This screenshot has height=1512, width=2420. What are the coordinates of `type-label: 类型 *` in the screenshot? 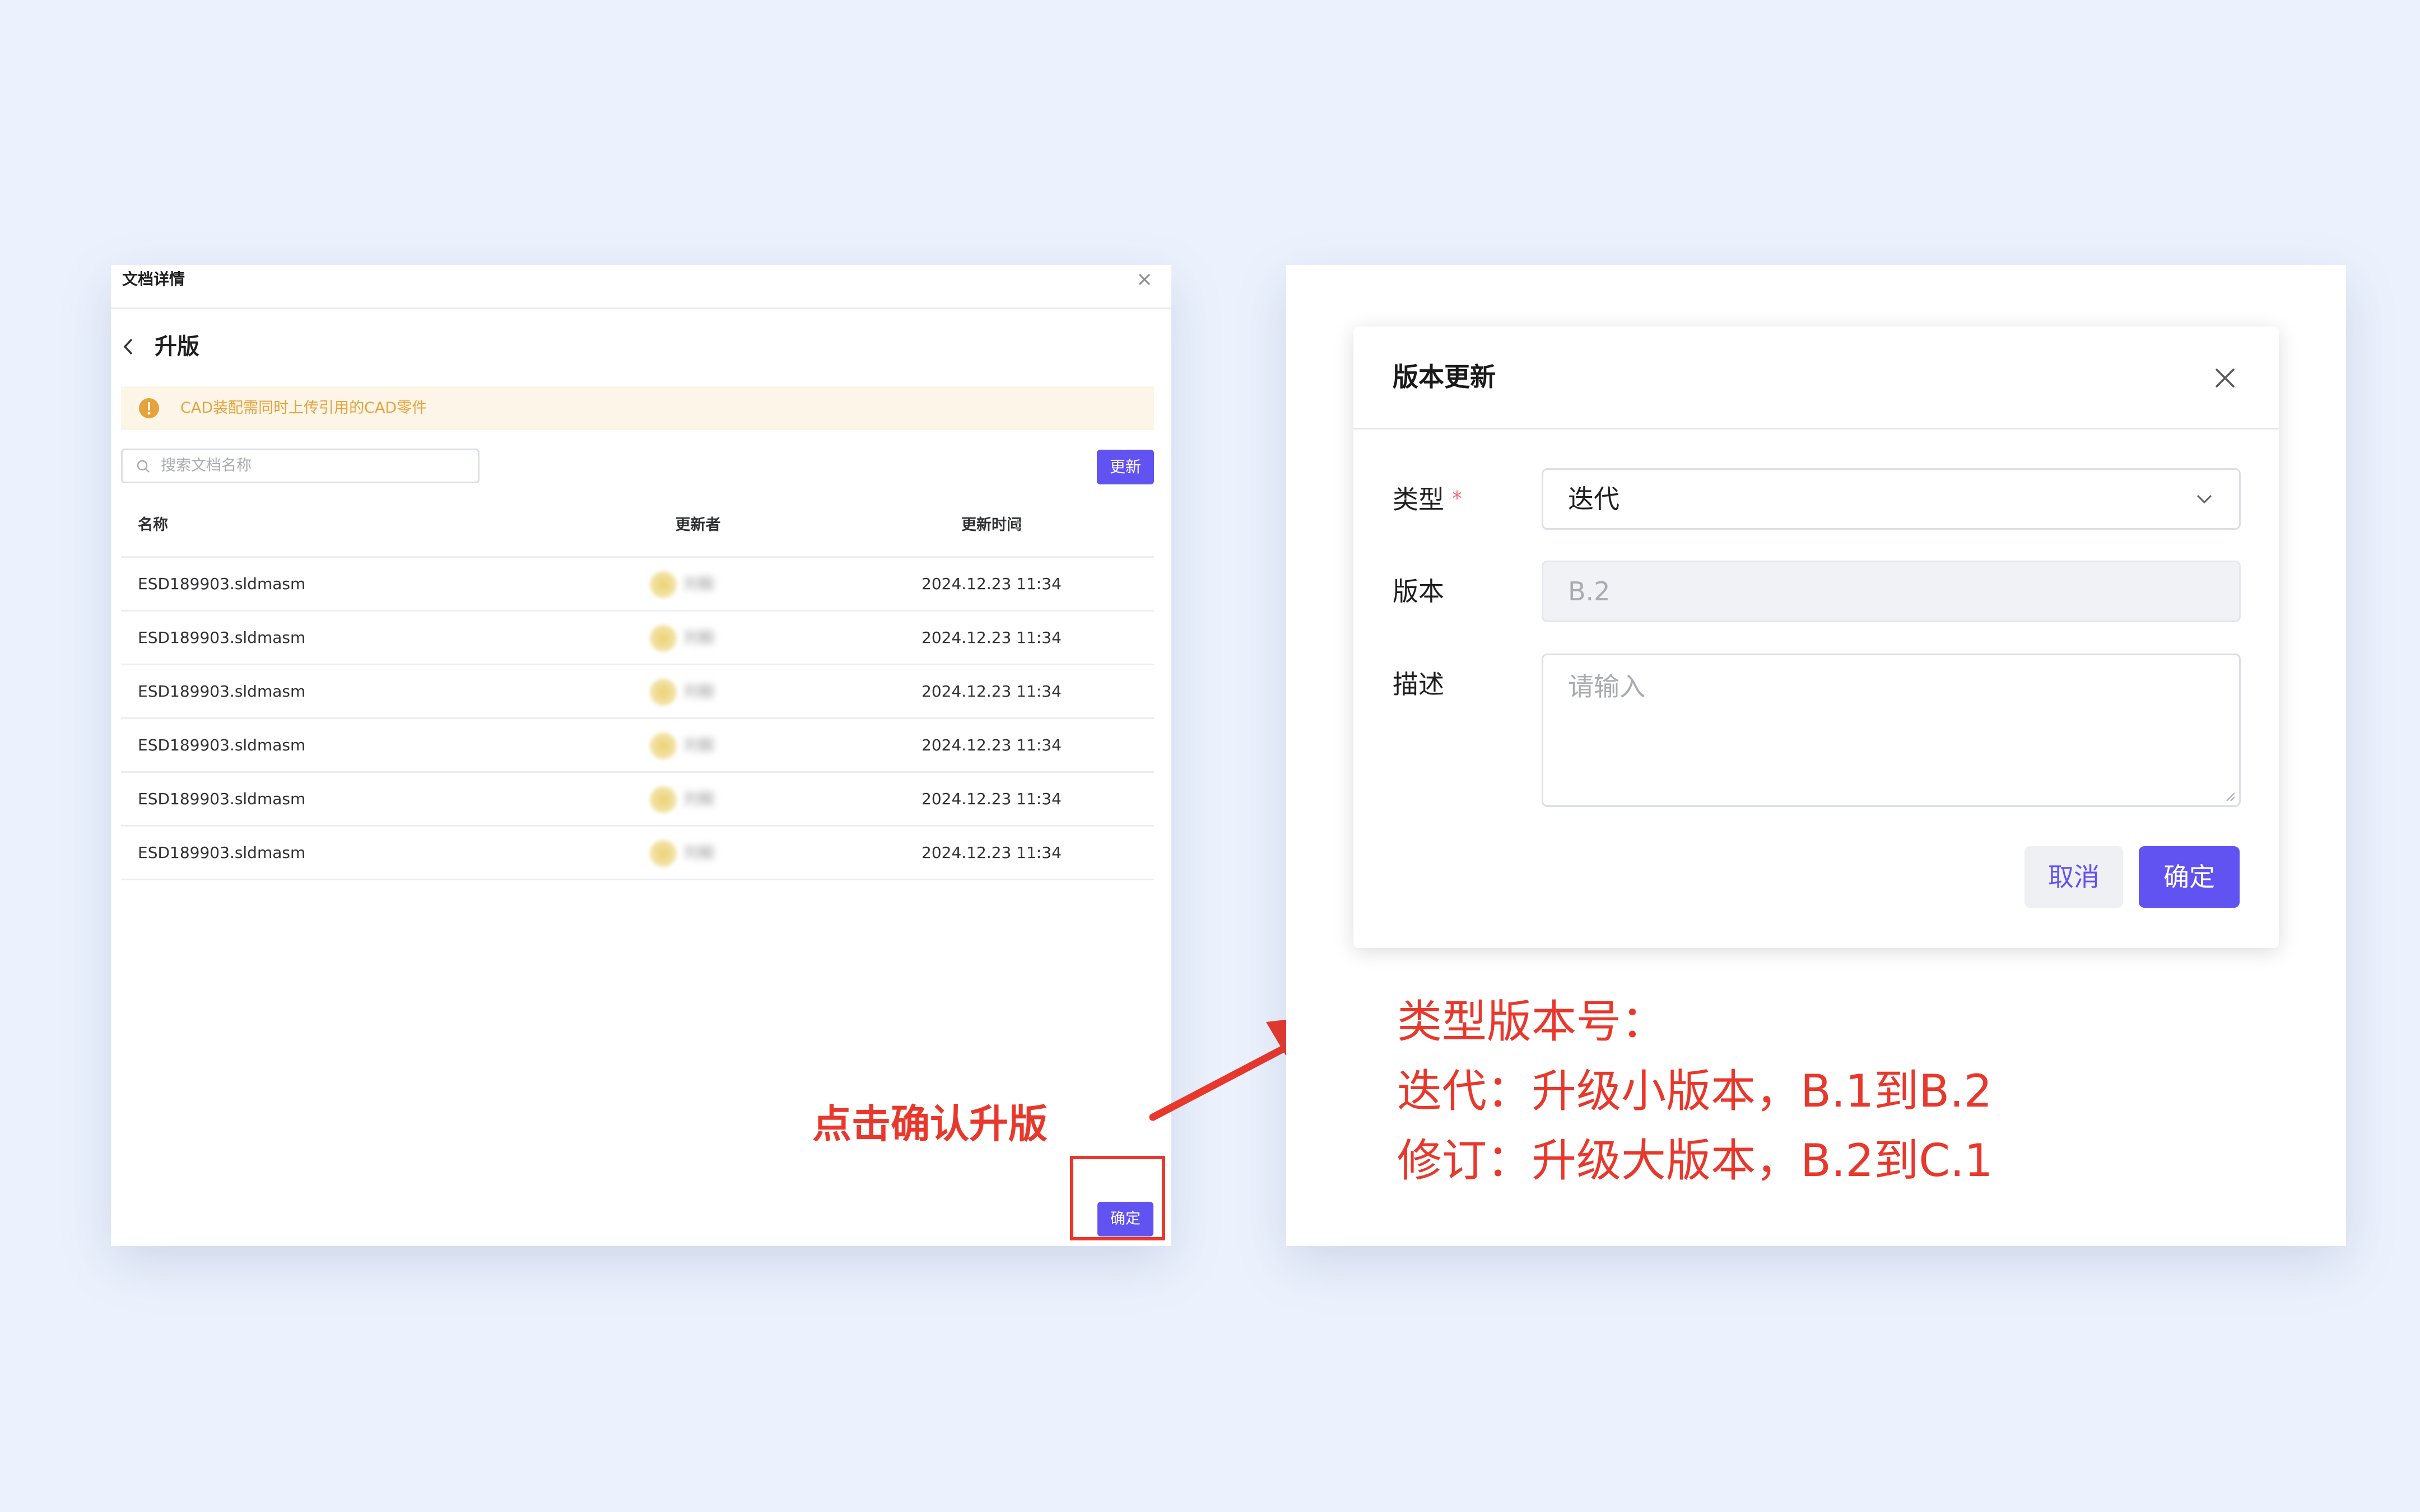 It's located at (1428, 499).